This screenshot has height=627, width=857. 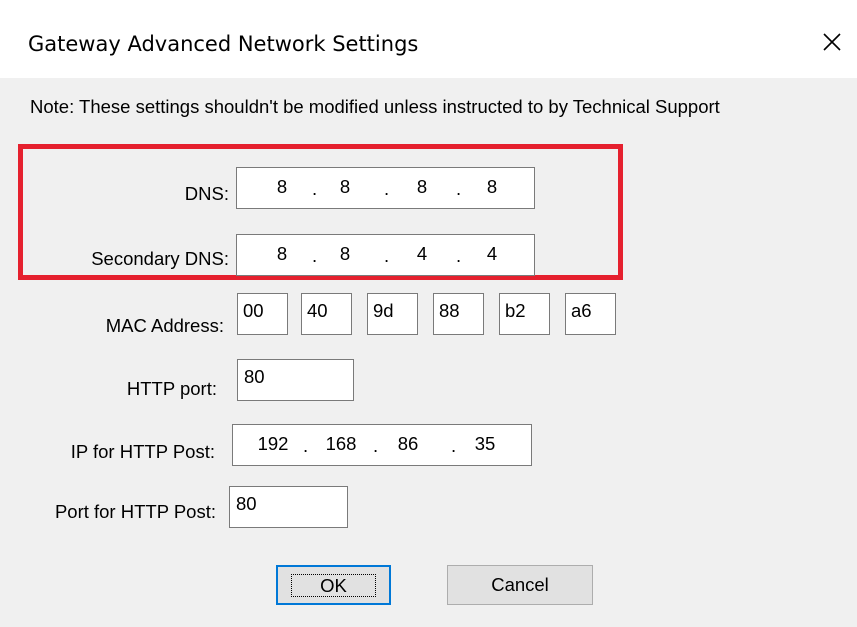 What do you see at coordinates (422, 253) in the screenshot?
I see `secondary-dns-octet-3: 4` at bounding box center [422, 253].